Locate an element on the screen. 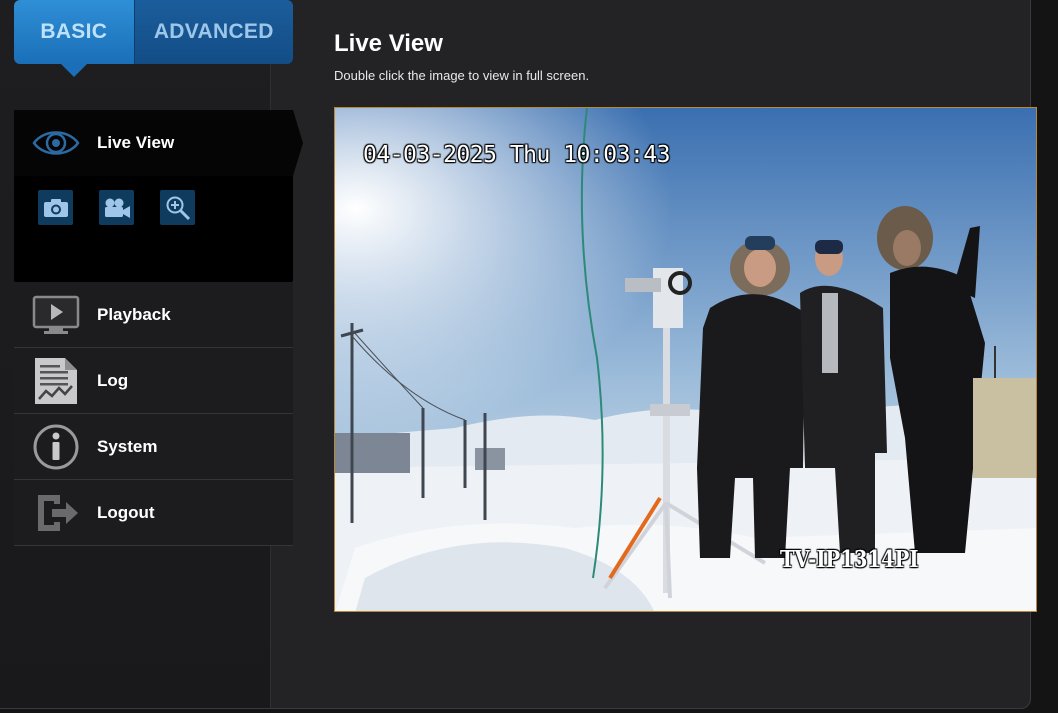 The height and width of the screenshot is (713, 1058). live-view-tools is located at coordinates (153, 200).